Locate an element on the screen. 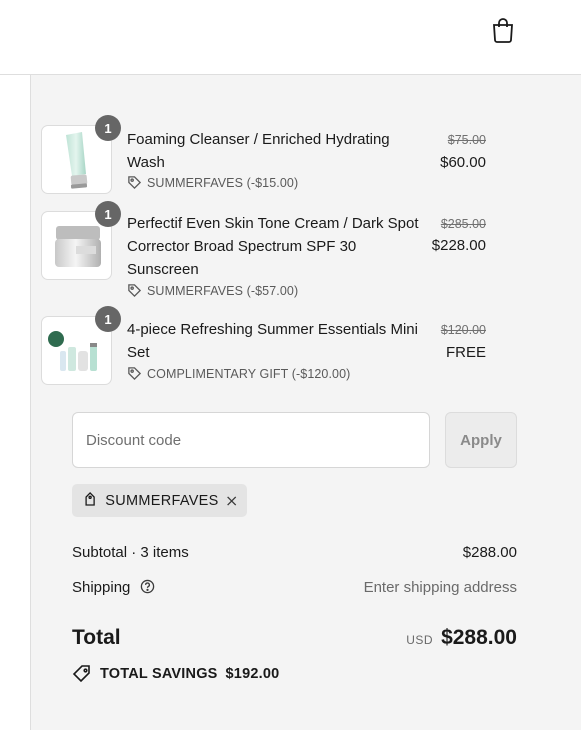 This screenshot has width=581, height=730. final-price: $60.00 is located at coordinates (463, 162).